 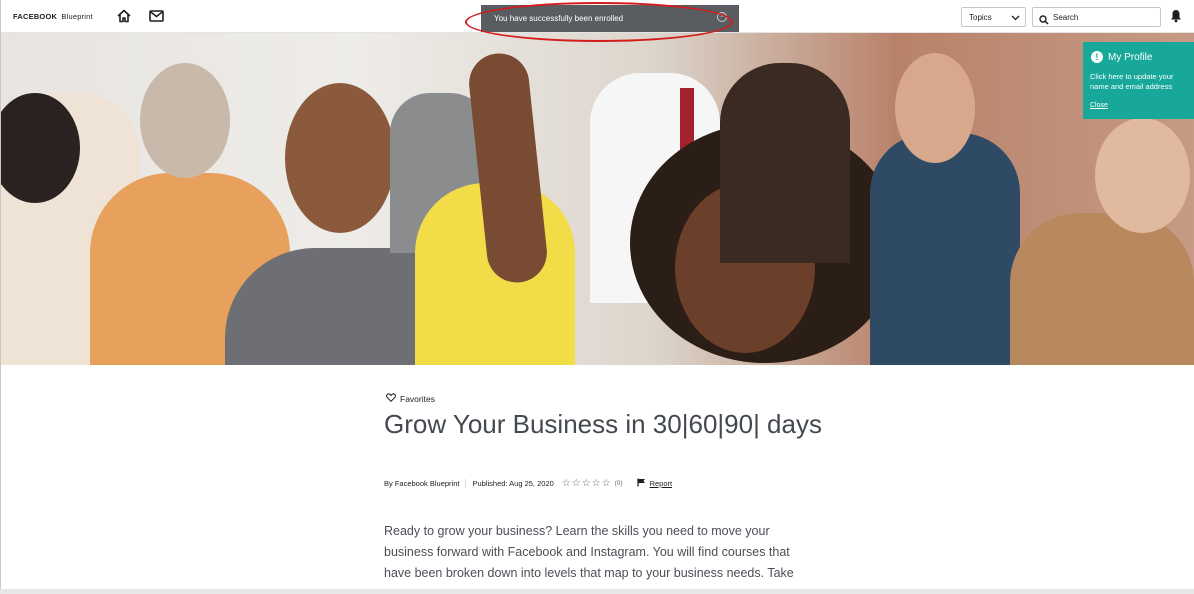 What do you see at coordinates (597, 591) in the screenshot?
I see `bottom-edge` at bounding box center [597, 591].